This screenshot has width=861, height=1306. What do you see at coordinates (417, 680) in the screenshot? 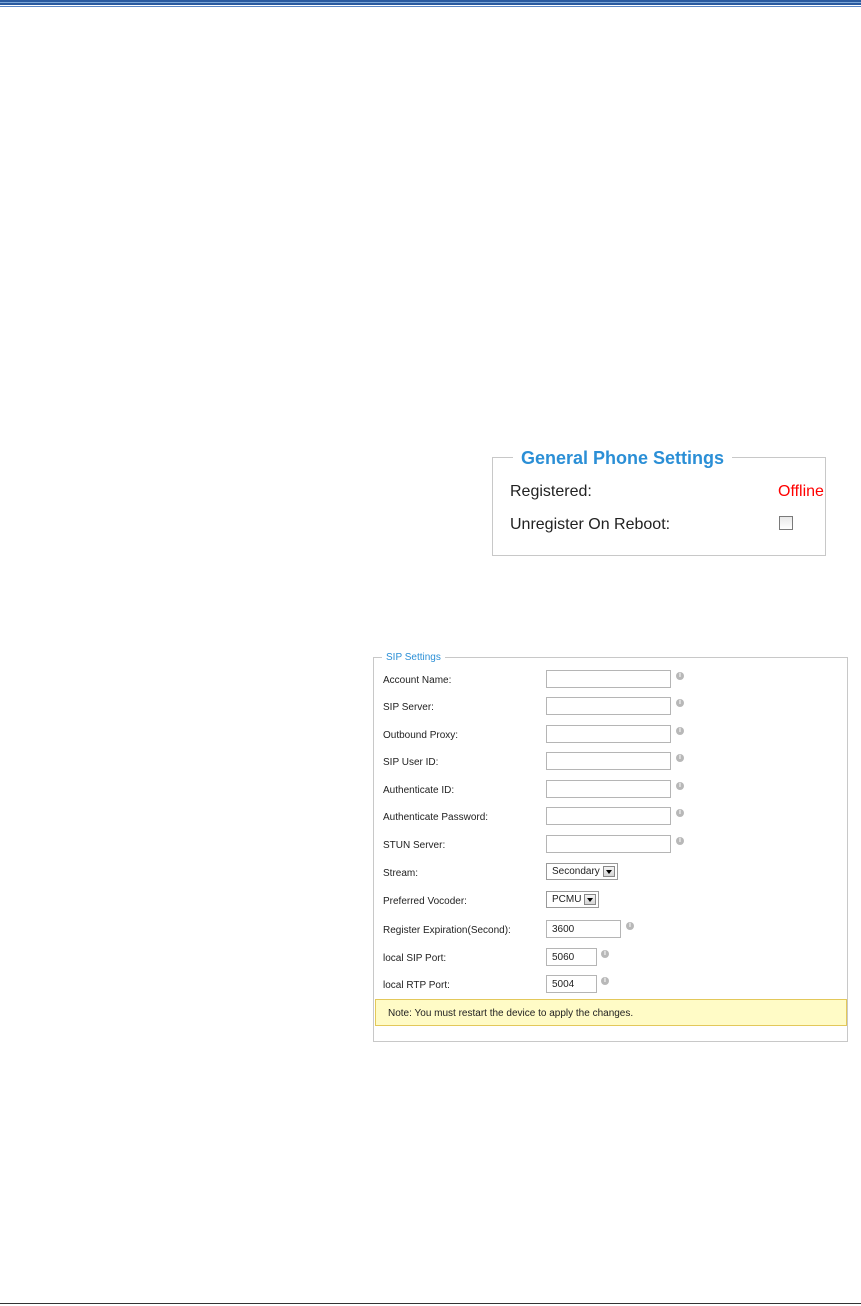
I see `account-name-label: Account Name:` at bounding box center [417, 680].